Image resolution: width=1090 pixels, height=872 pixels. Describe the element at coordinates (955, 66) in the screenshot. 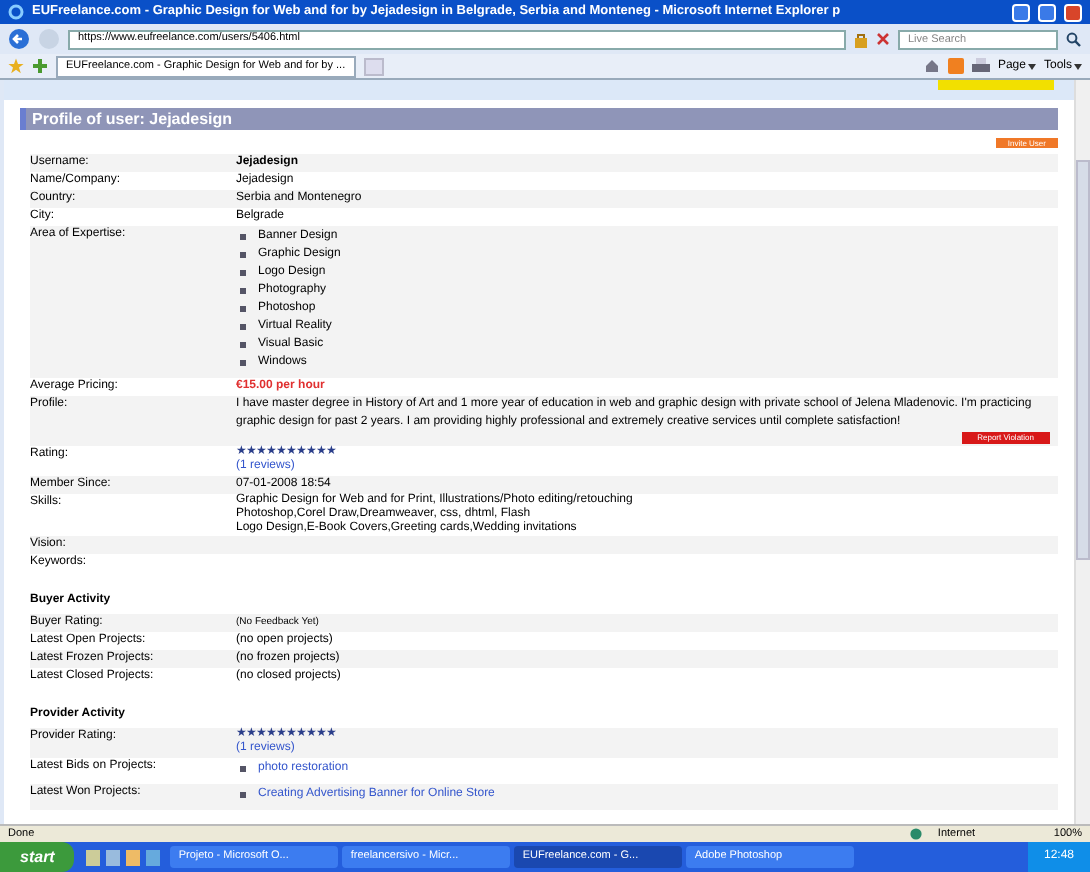

I see `feed-icon` at that location.